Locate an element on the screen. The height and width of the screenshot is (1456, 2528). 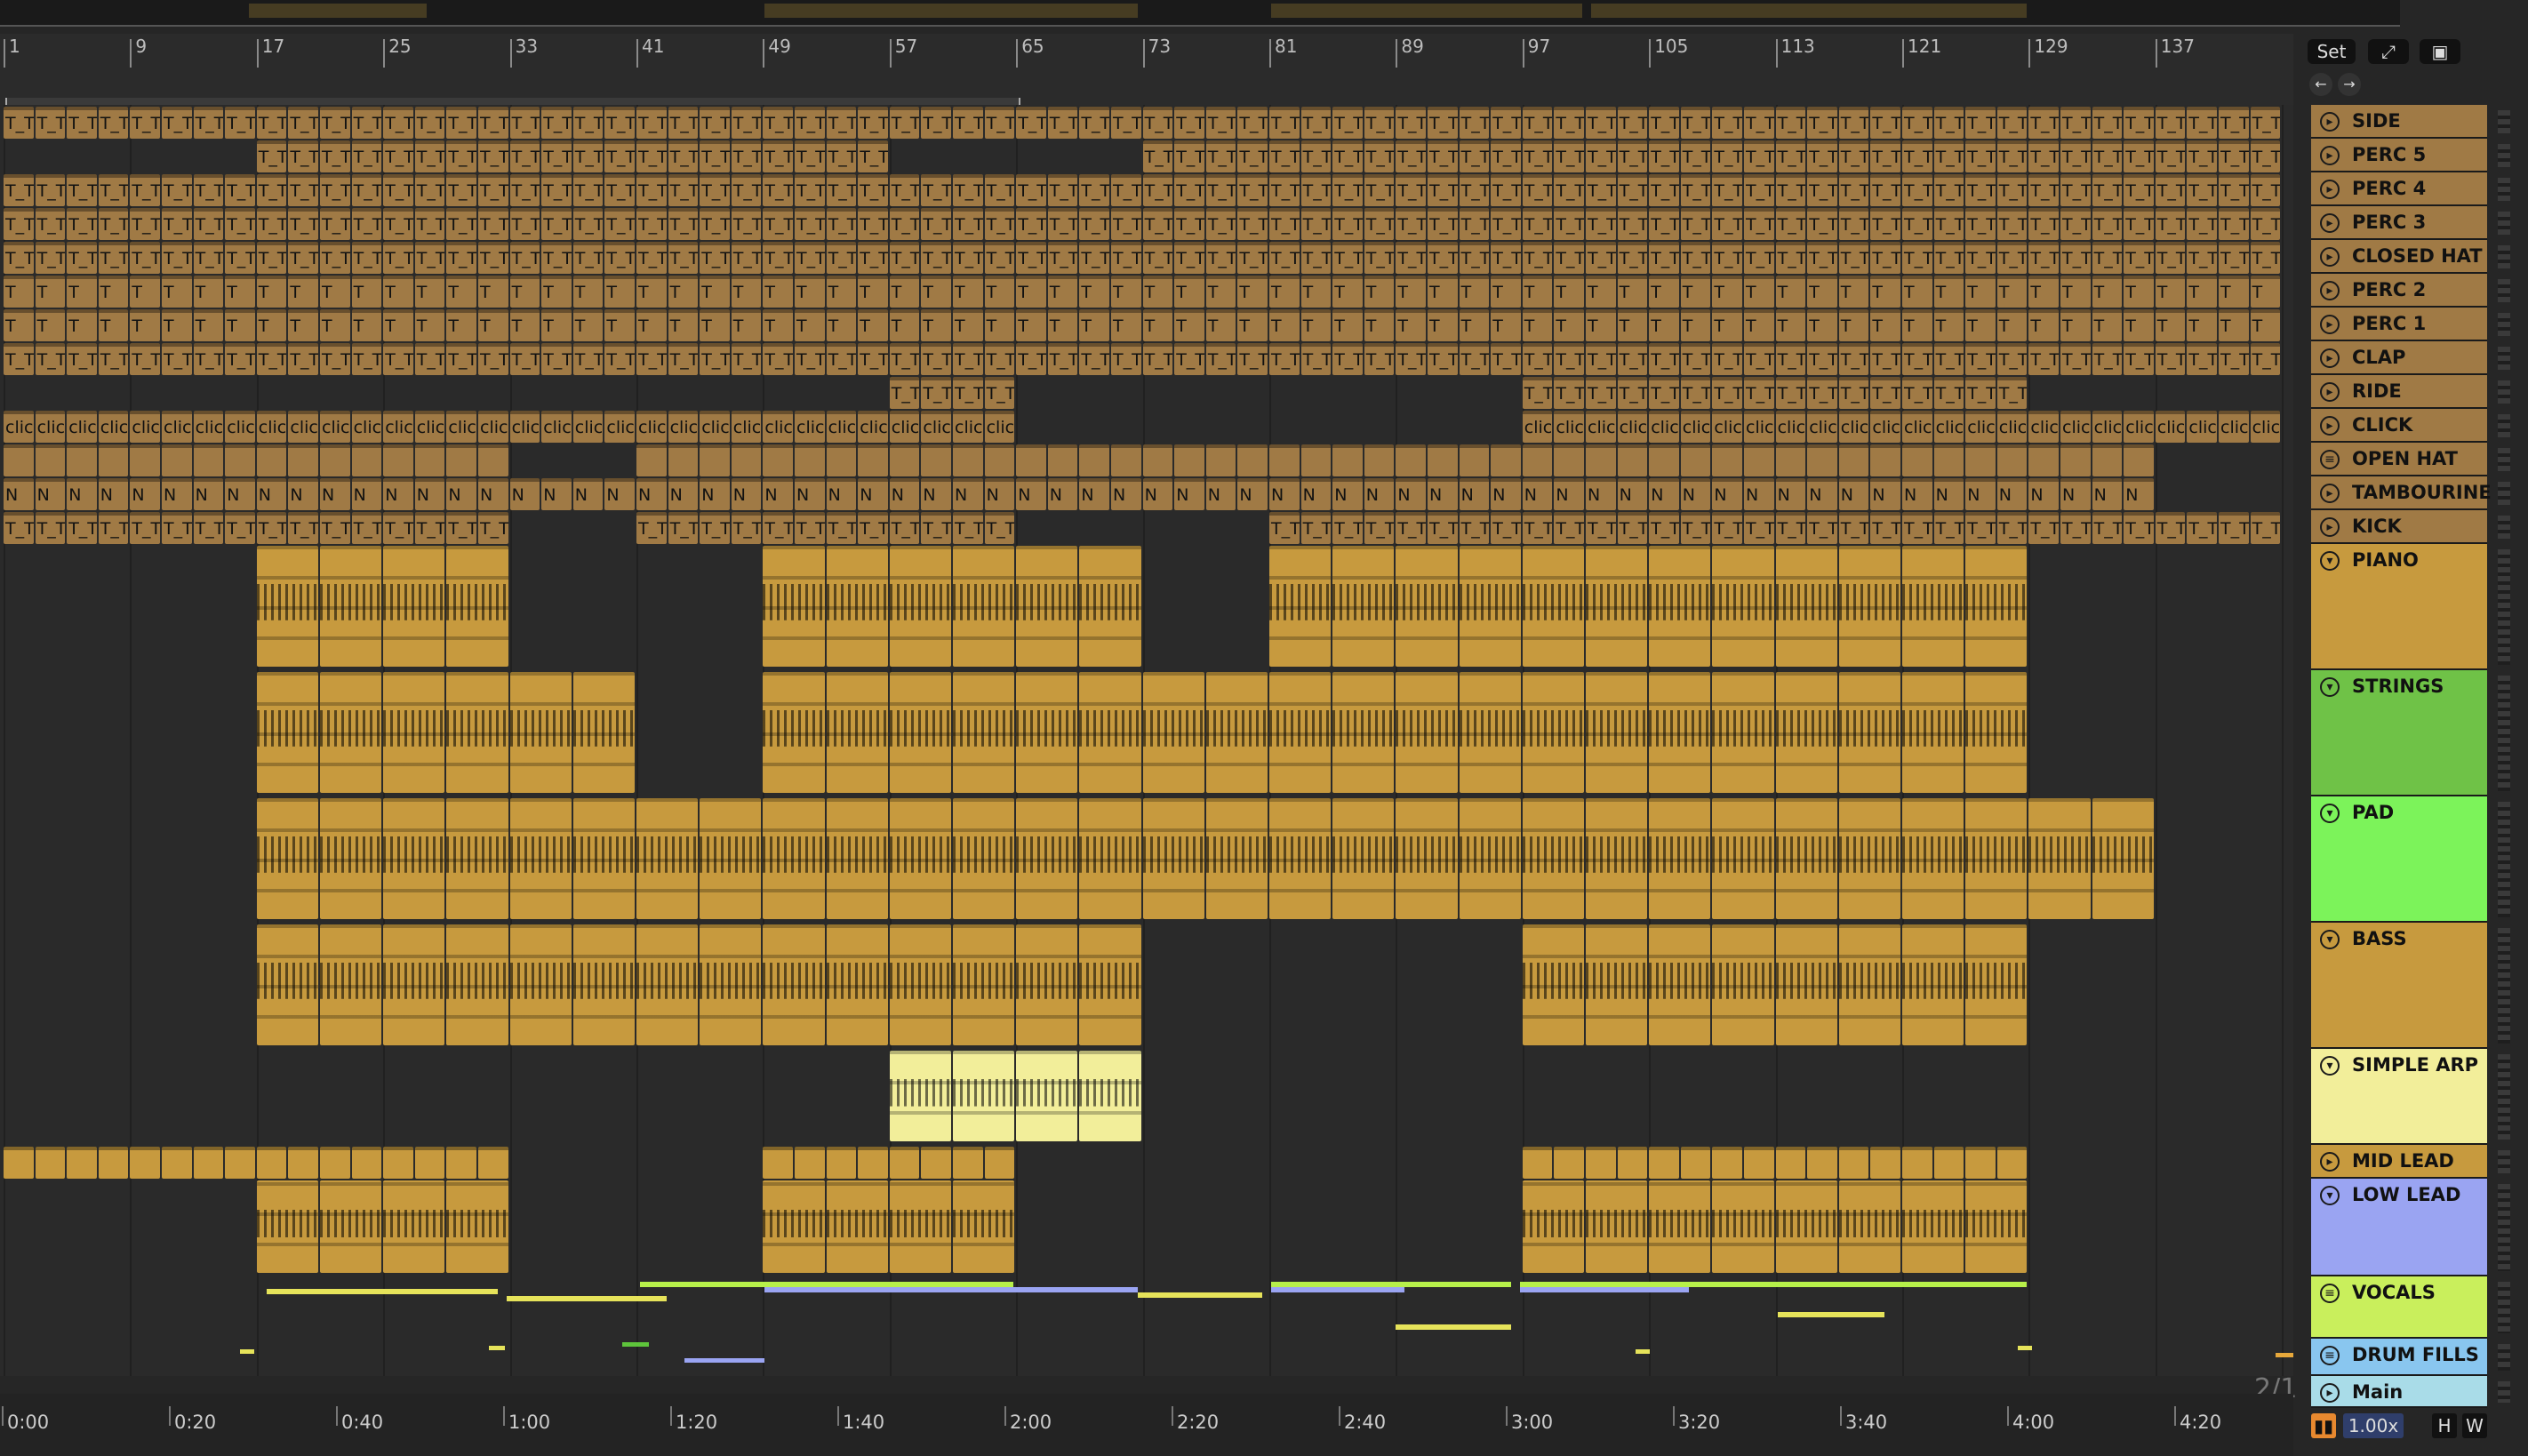
track-header-perc-3: ▸ PERC 3 is located at coordinates (2399, 223).